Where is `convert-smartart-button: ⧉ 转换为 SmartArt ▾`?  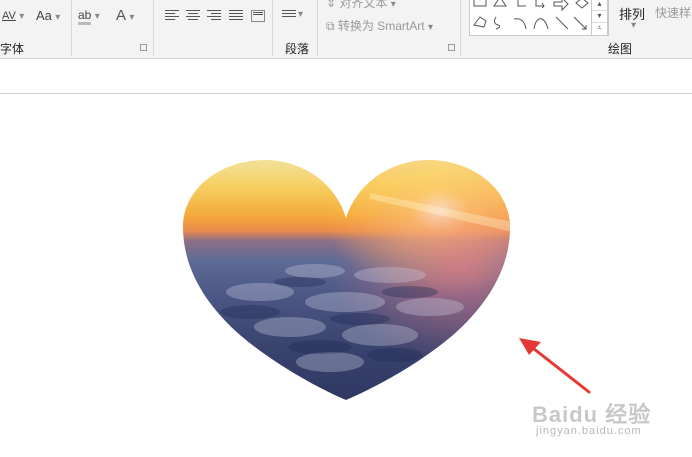 convert-smartart-button: ⧉ 转换为 SmartArt ▾ is located at coordinates (379, 25).